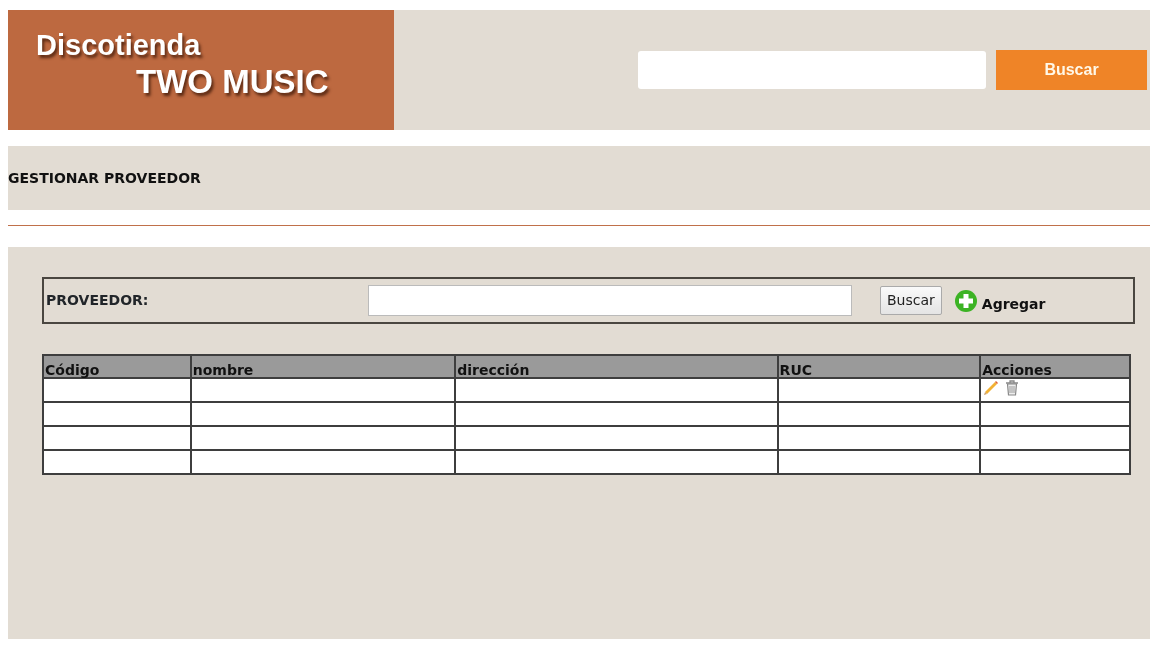  Describe the element at coordinates (610, 300) in the screenshot. I see `supplier-field` at that location.